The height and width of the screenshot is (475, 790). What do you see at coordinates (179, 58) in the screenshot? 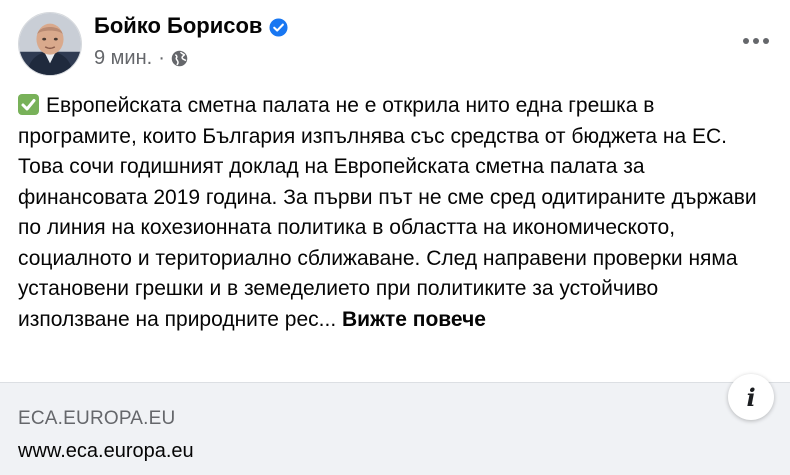
I see `globe-icon` at bounding box center [179, 58].